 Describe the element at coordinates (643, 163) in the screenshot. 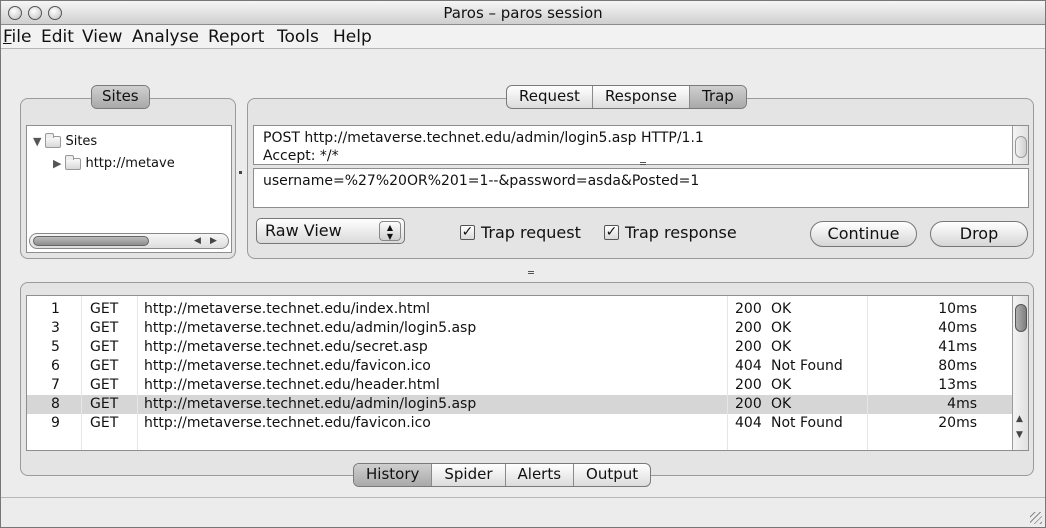

I see `horizontal-split-divider` at that location.